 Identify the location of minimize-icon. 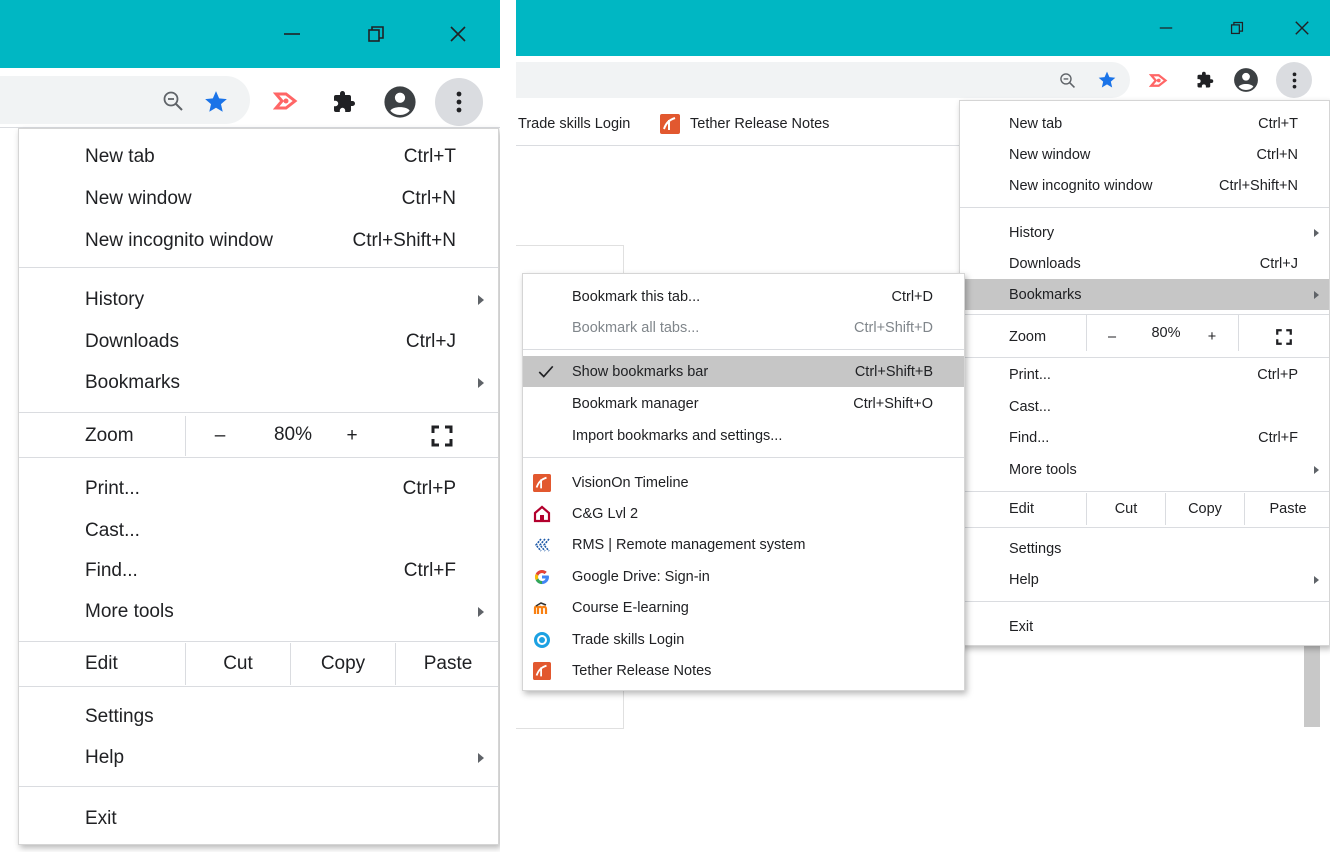
(1166, 28).